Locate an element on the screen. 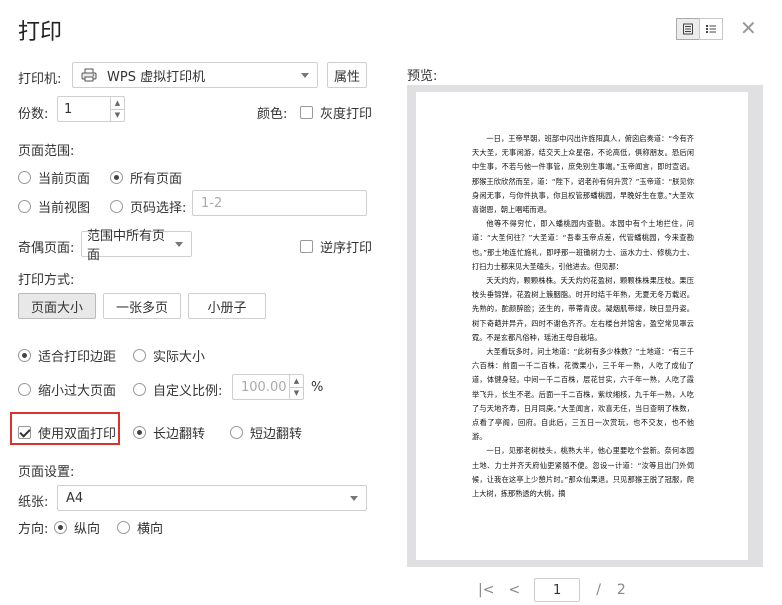 This screenshot has height=605, width=782. portrait-option: 纵向 is located at coordinates (77, 527).